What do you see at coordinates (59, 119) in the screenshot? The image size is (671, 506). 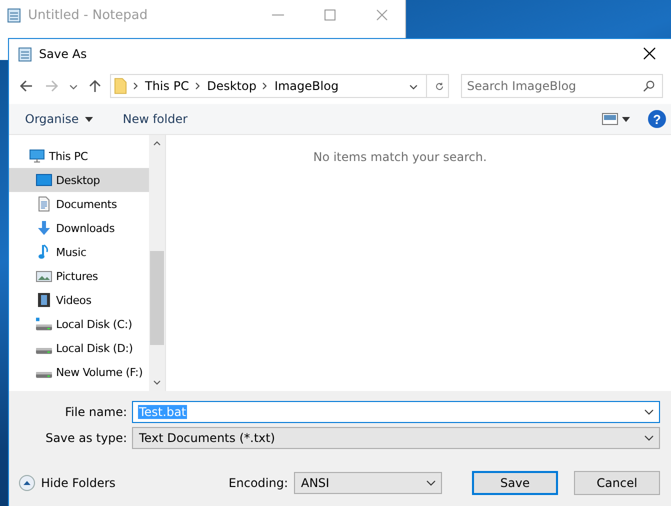 I see `organise-menu-button: Organise` at bounding box center [59, 119].